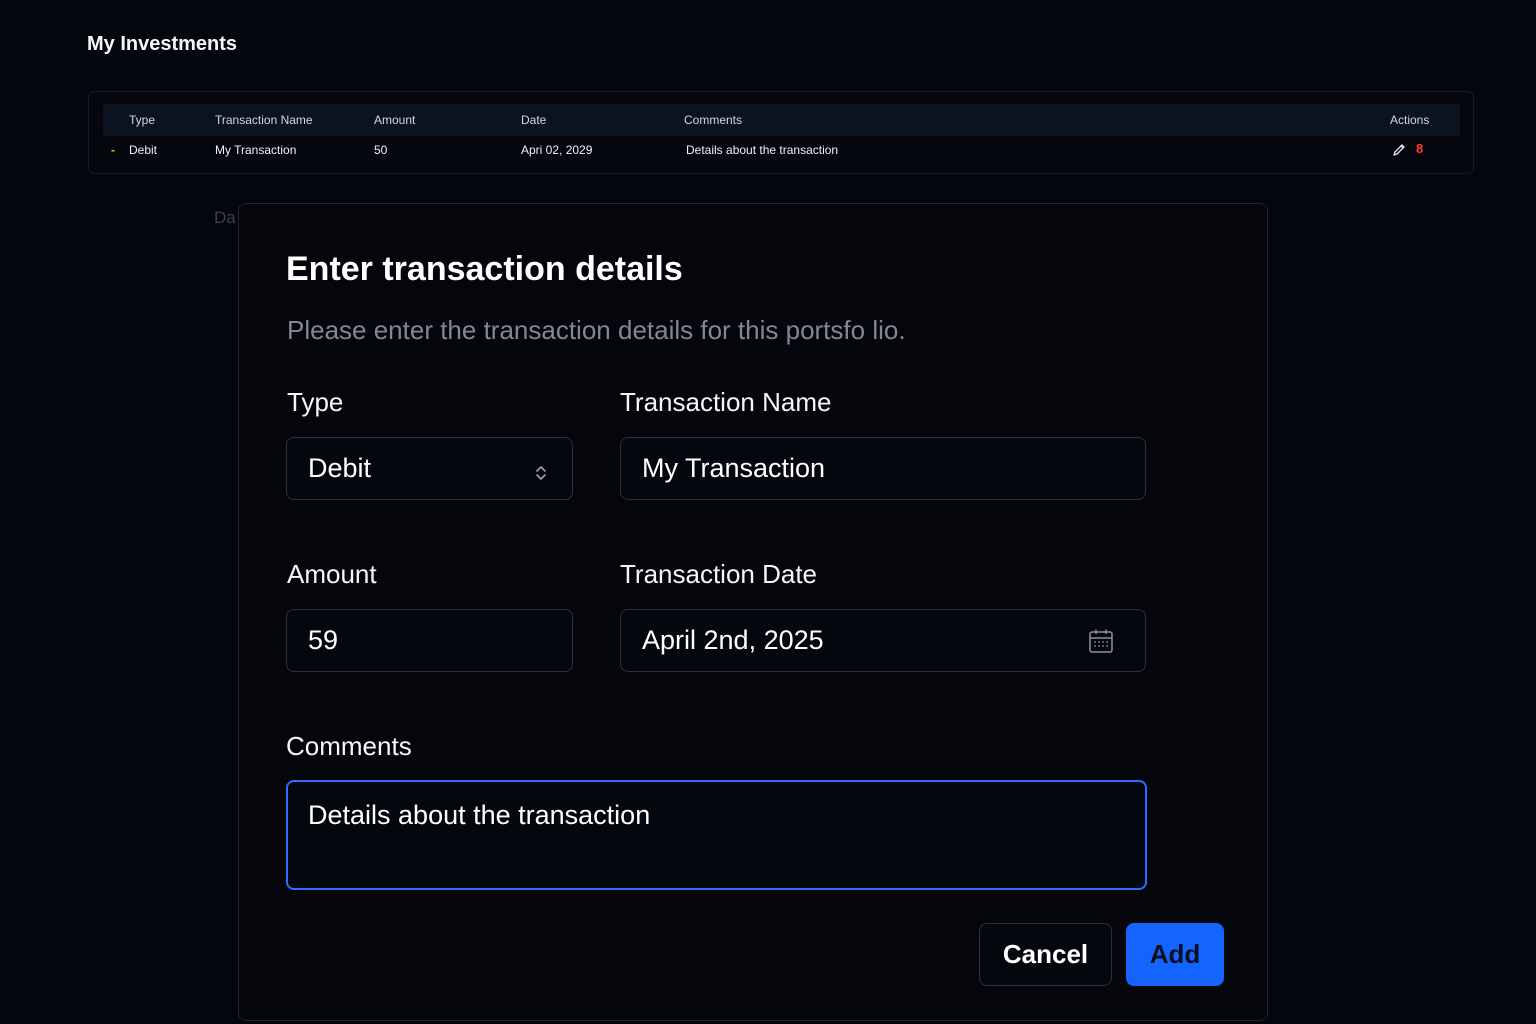 Image resolution: width=1536 pixels, height=1024 pixels. Describe the element at coordinates (1419, 148) in the screenshot. I see `delete-icon: 8` at that location.